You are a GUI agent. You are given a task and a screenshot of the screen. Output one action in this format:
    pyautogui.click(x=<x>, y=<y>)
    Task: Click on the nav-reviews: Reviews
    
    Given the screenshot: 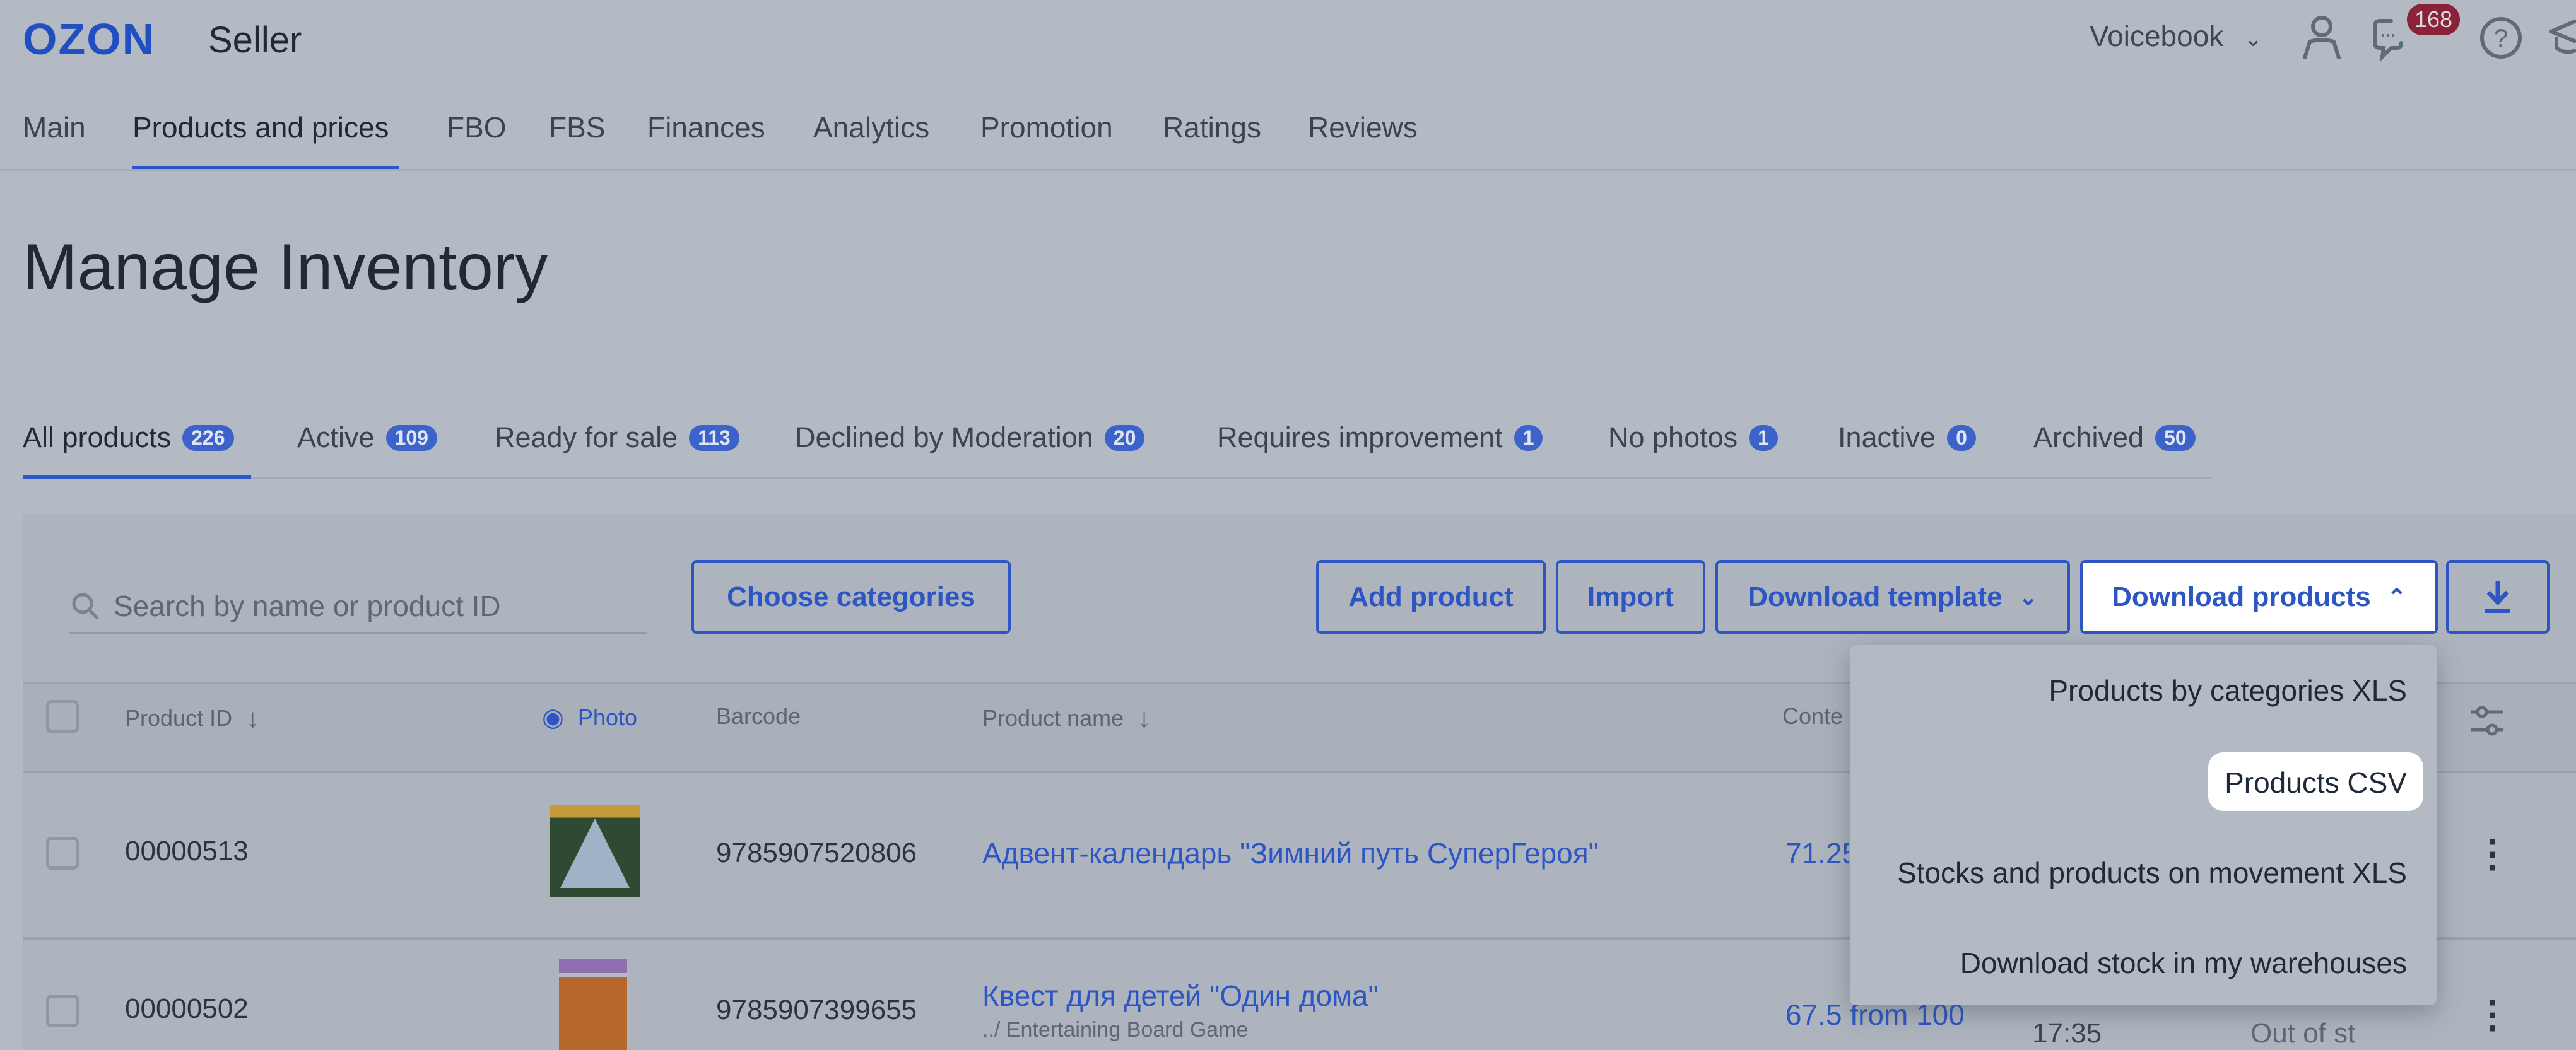 What is the action you would take?
    pyautogui.click(x=1363, y=127)
    